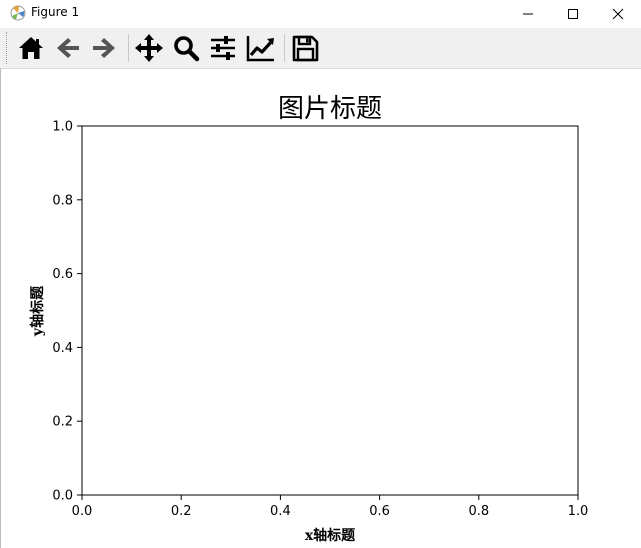 Image resolution: width=641 pixels, height=548 pixels. Describe the element at coordinates (7, 48) in the screenshot. I see `toolbar-grip` at that location.